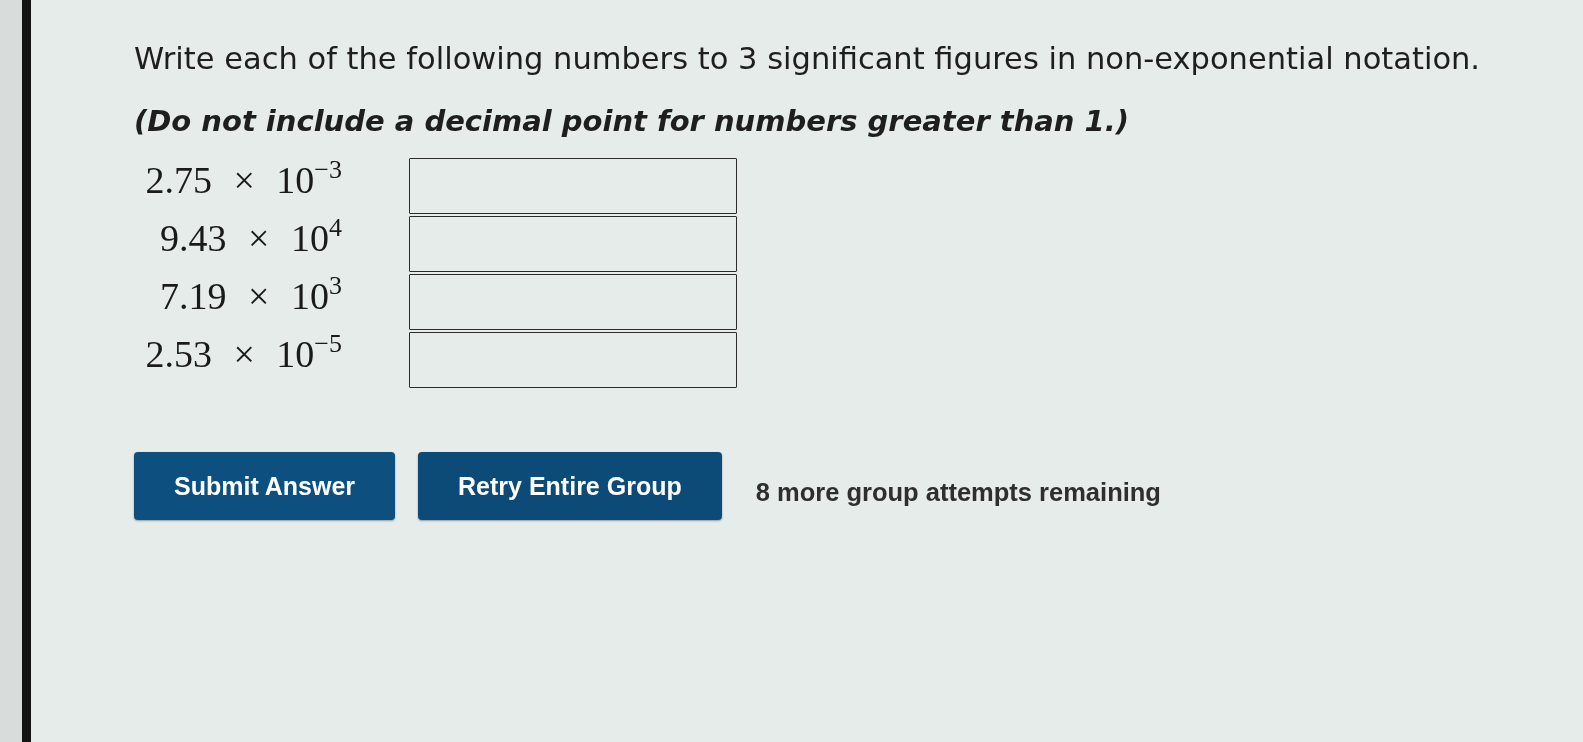  Describe the element at coordinates (251, 237) in the screenshot. I see `number-expression: 9.43 × 10$^{4}$` at that location.